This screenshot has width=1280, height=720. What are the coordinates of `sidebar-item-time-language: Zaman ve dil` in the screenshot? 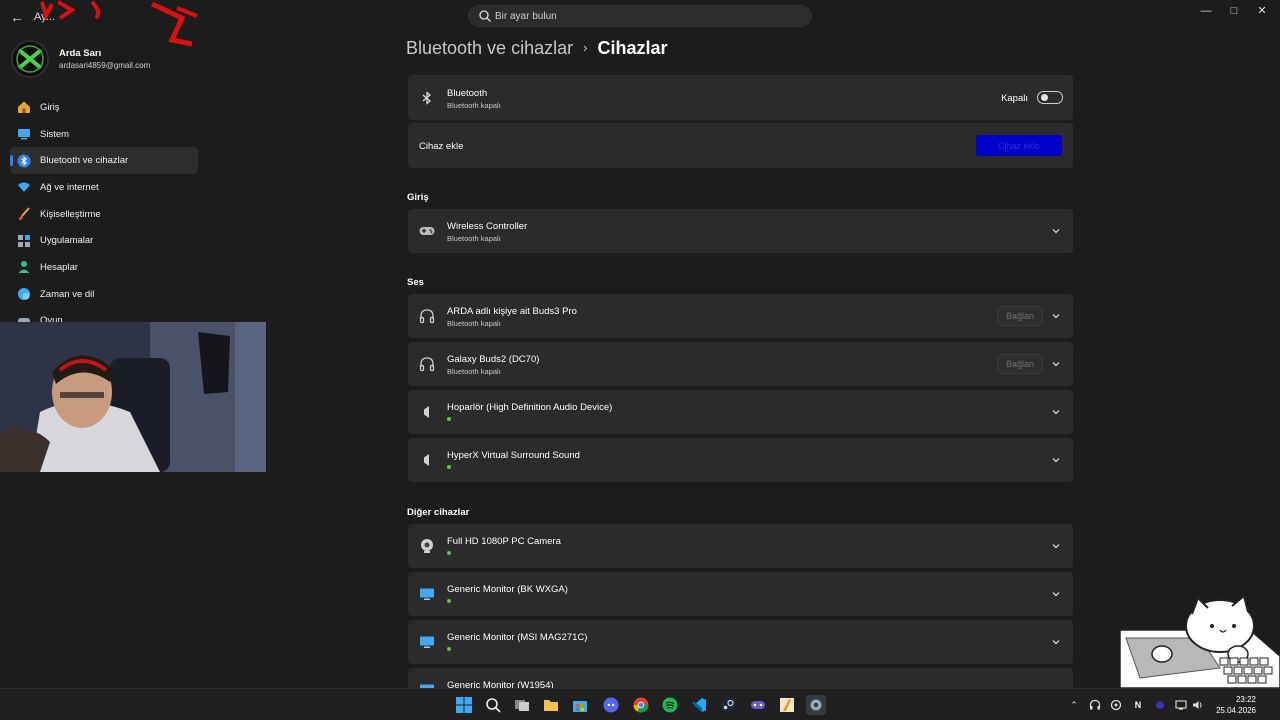 It's located at (104, 294).